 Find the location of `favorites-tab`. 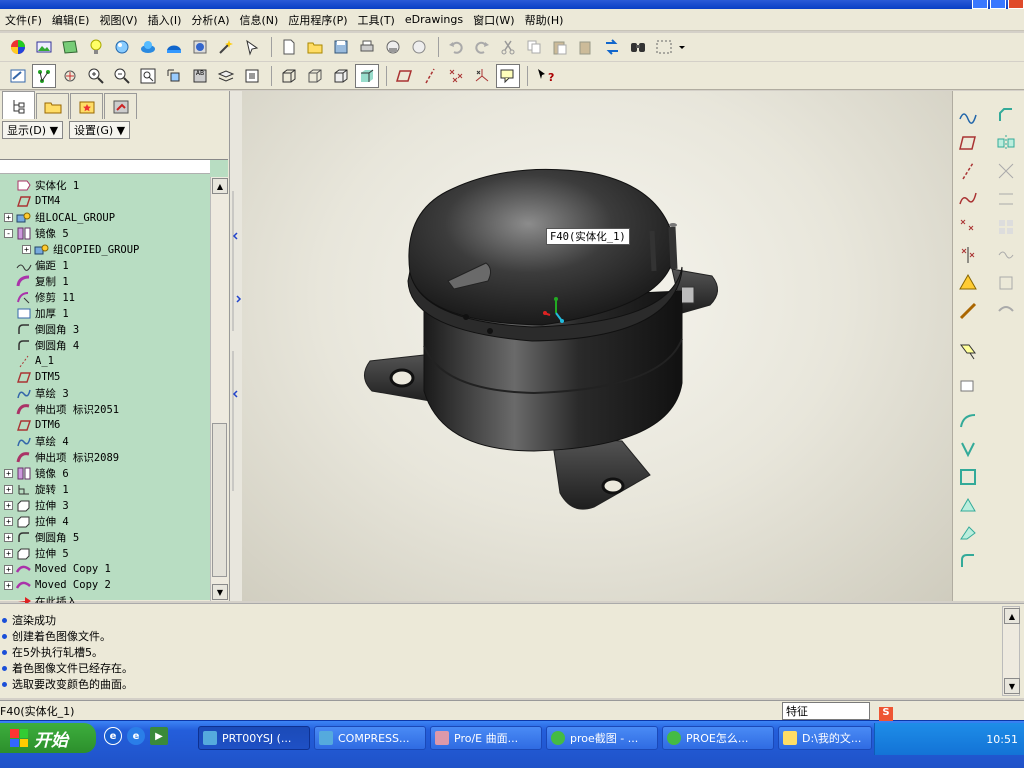

favorites-tab is located at coordinates (86, 106).